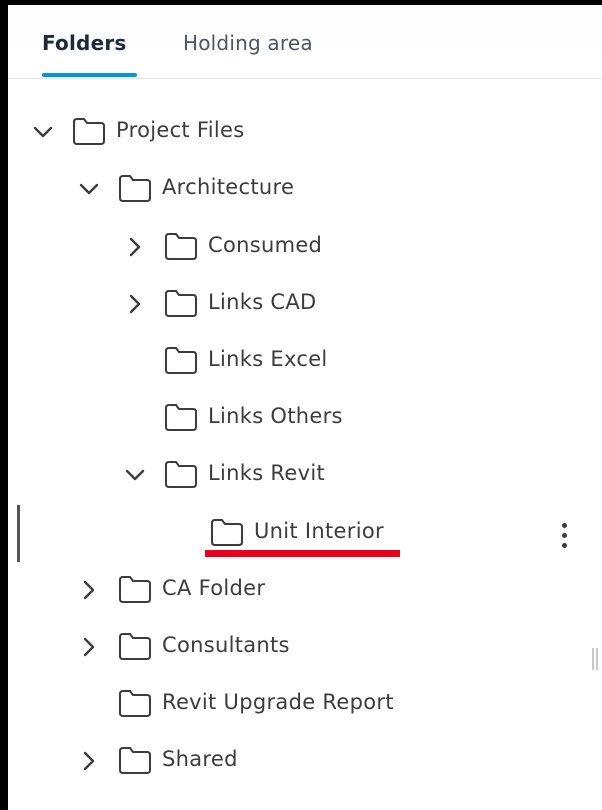  I want to click on tree-item-consumed: Consumed, so click(305, 248).